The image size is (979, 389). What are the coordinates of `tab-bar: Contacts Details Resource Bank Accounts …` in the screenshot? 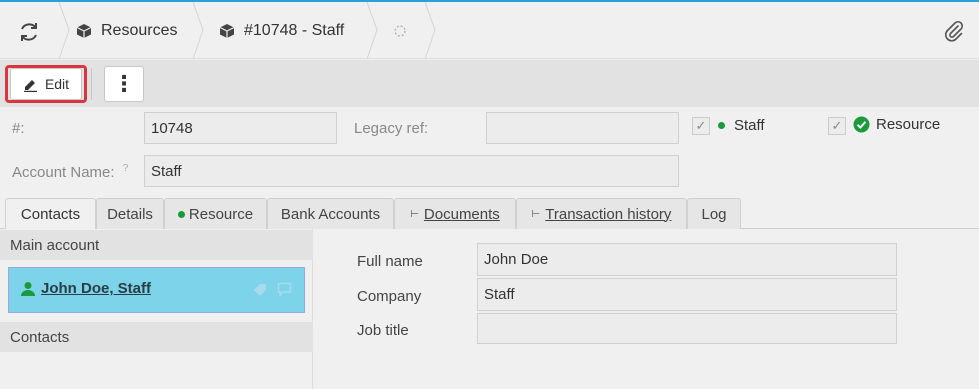 It's located at (489, 213).